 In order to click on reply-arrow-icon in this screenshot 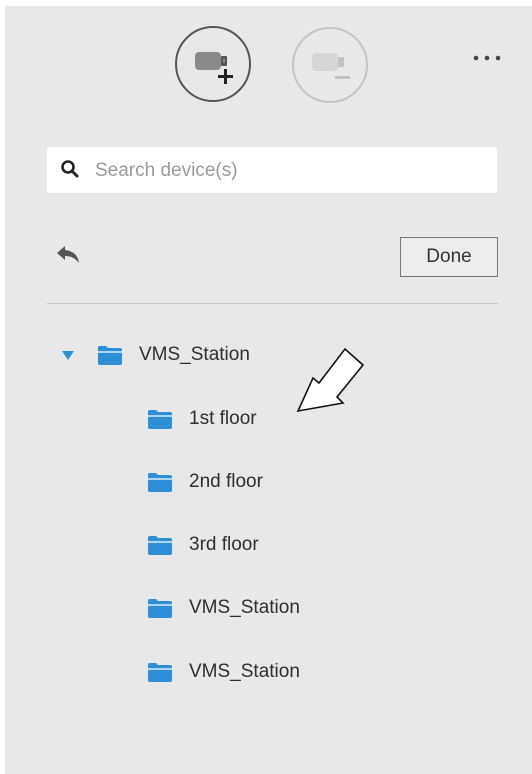, I will do `click(68, 254)`.